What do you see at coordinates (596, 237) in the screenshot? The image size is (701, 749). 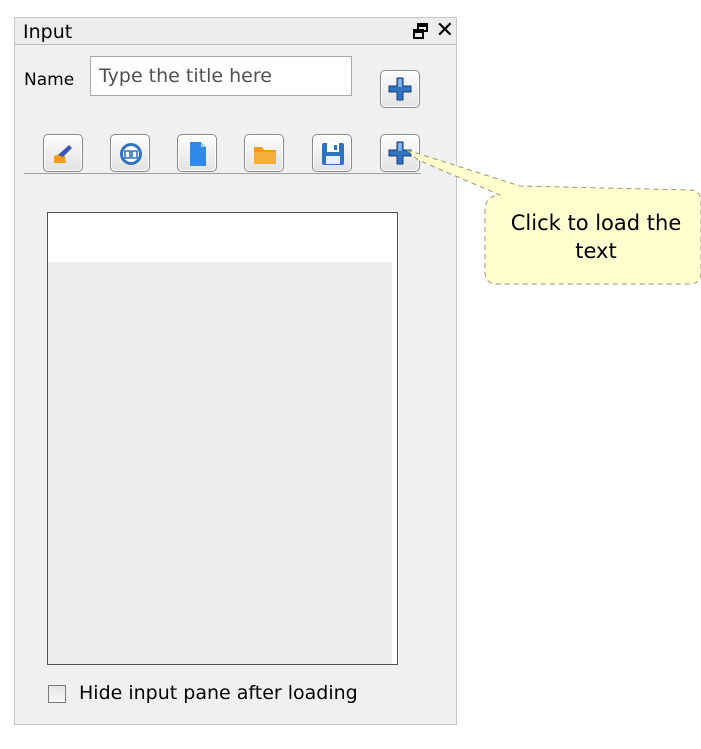 I see `tooltip-text: Click to load the text` at bounding box center [596, 237].